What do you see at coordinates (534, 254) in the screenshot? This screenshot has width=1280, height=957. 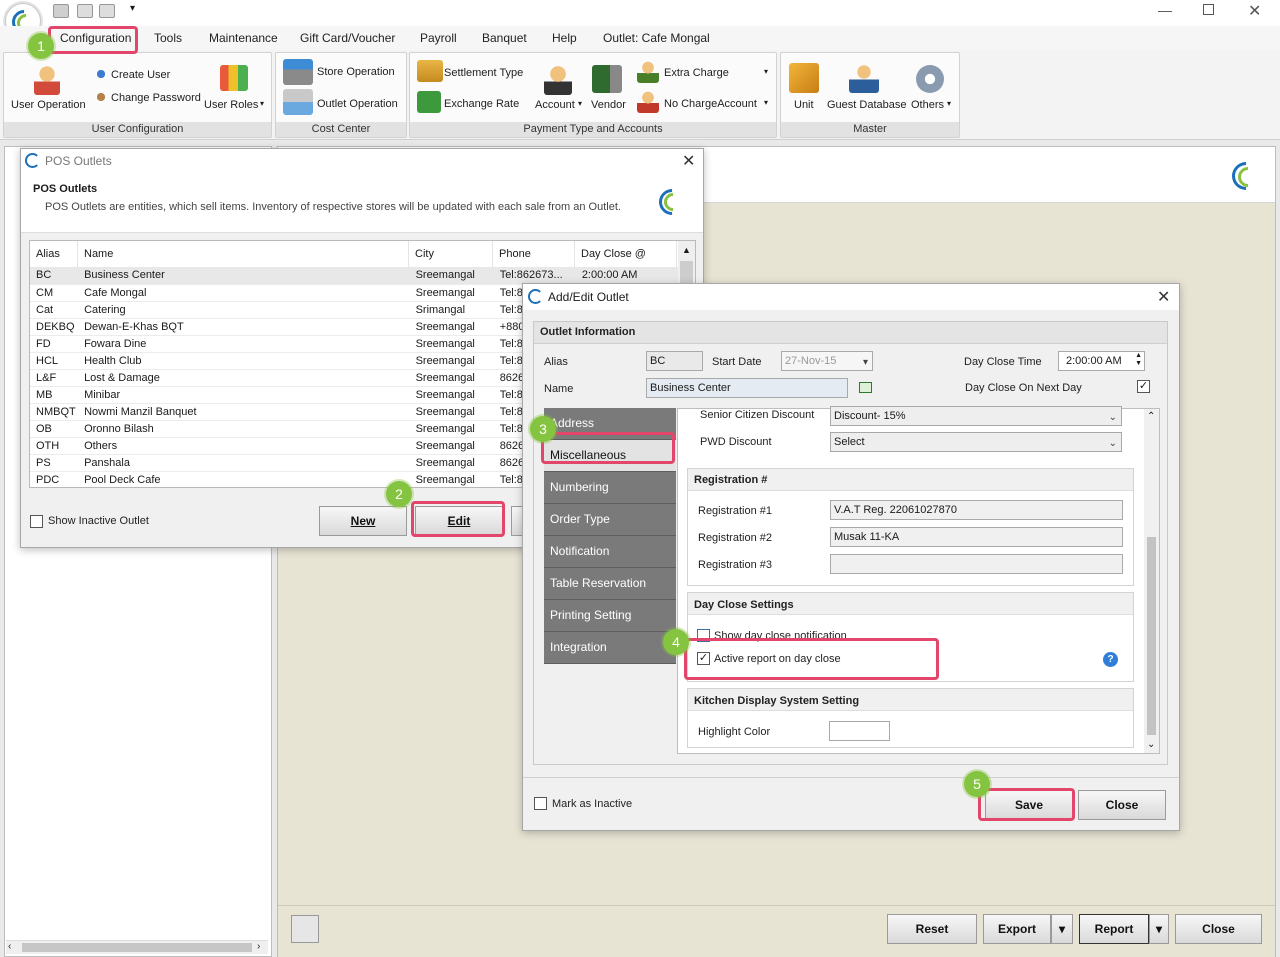 I see `col-phone: Phone` at bounding box center [534, 254].